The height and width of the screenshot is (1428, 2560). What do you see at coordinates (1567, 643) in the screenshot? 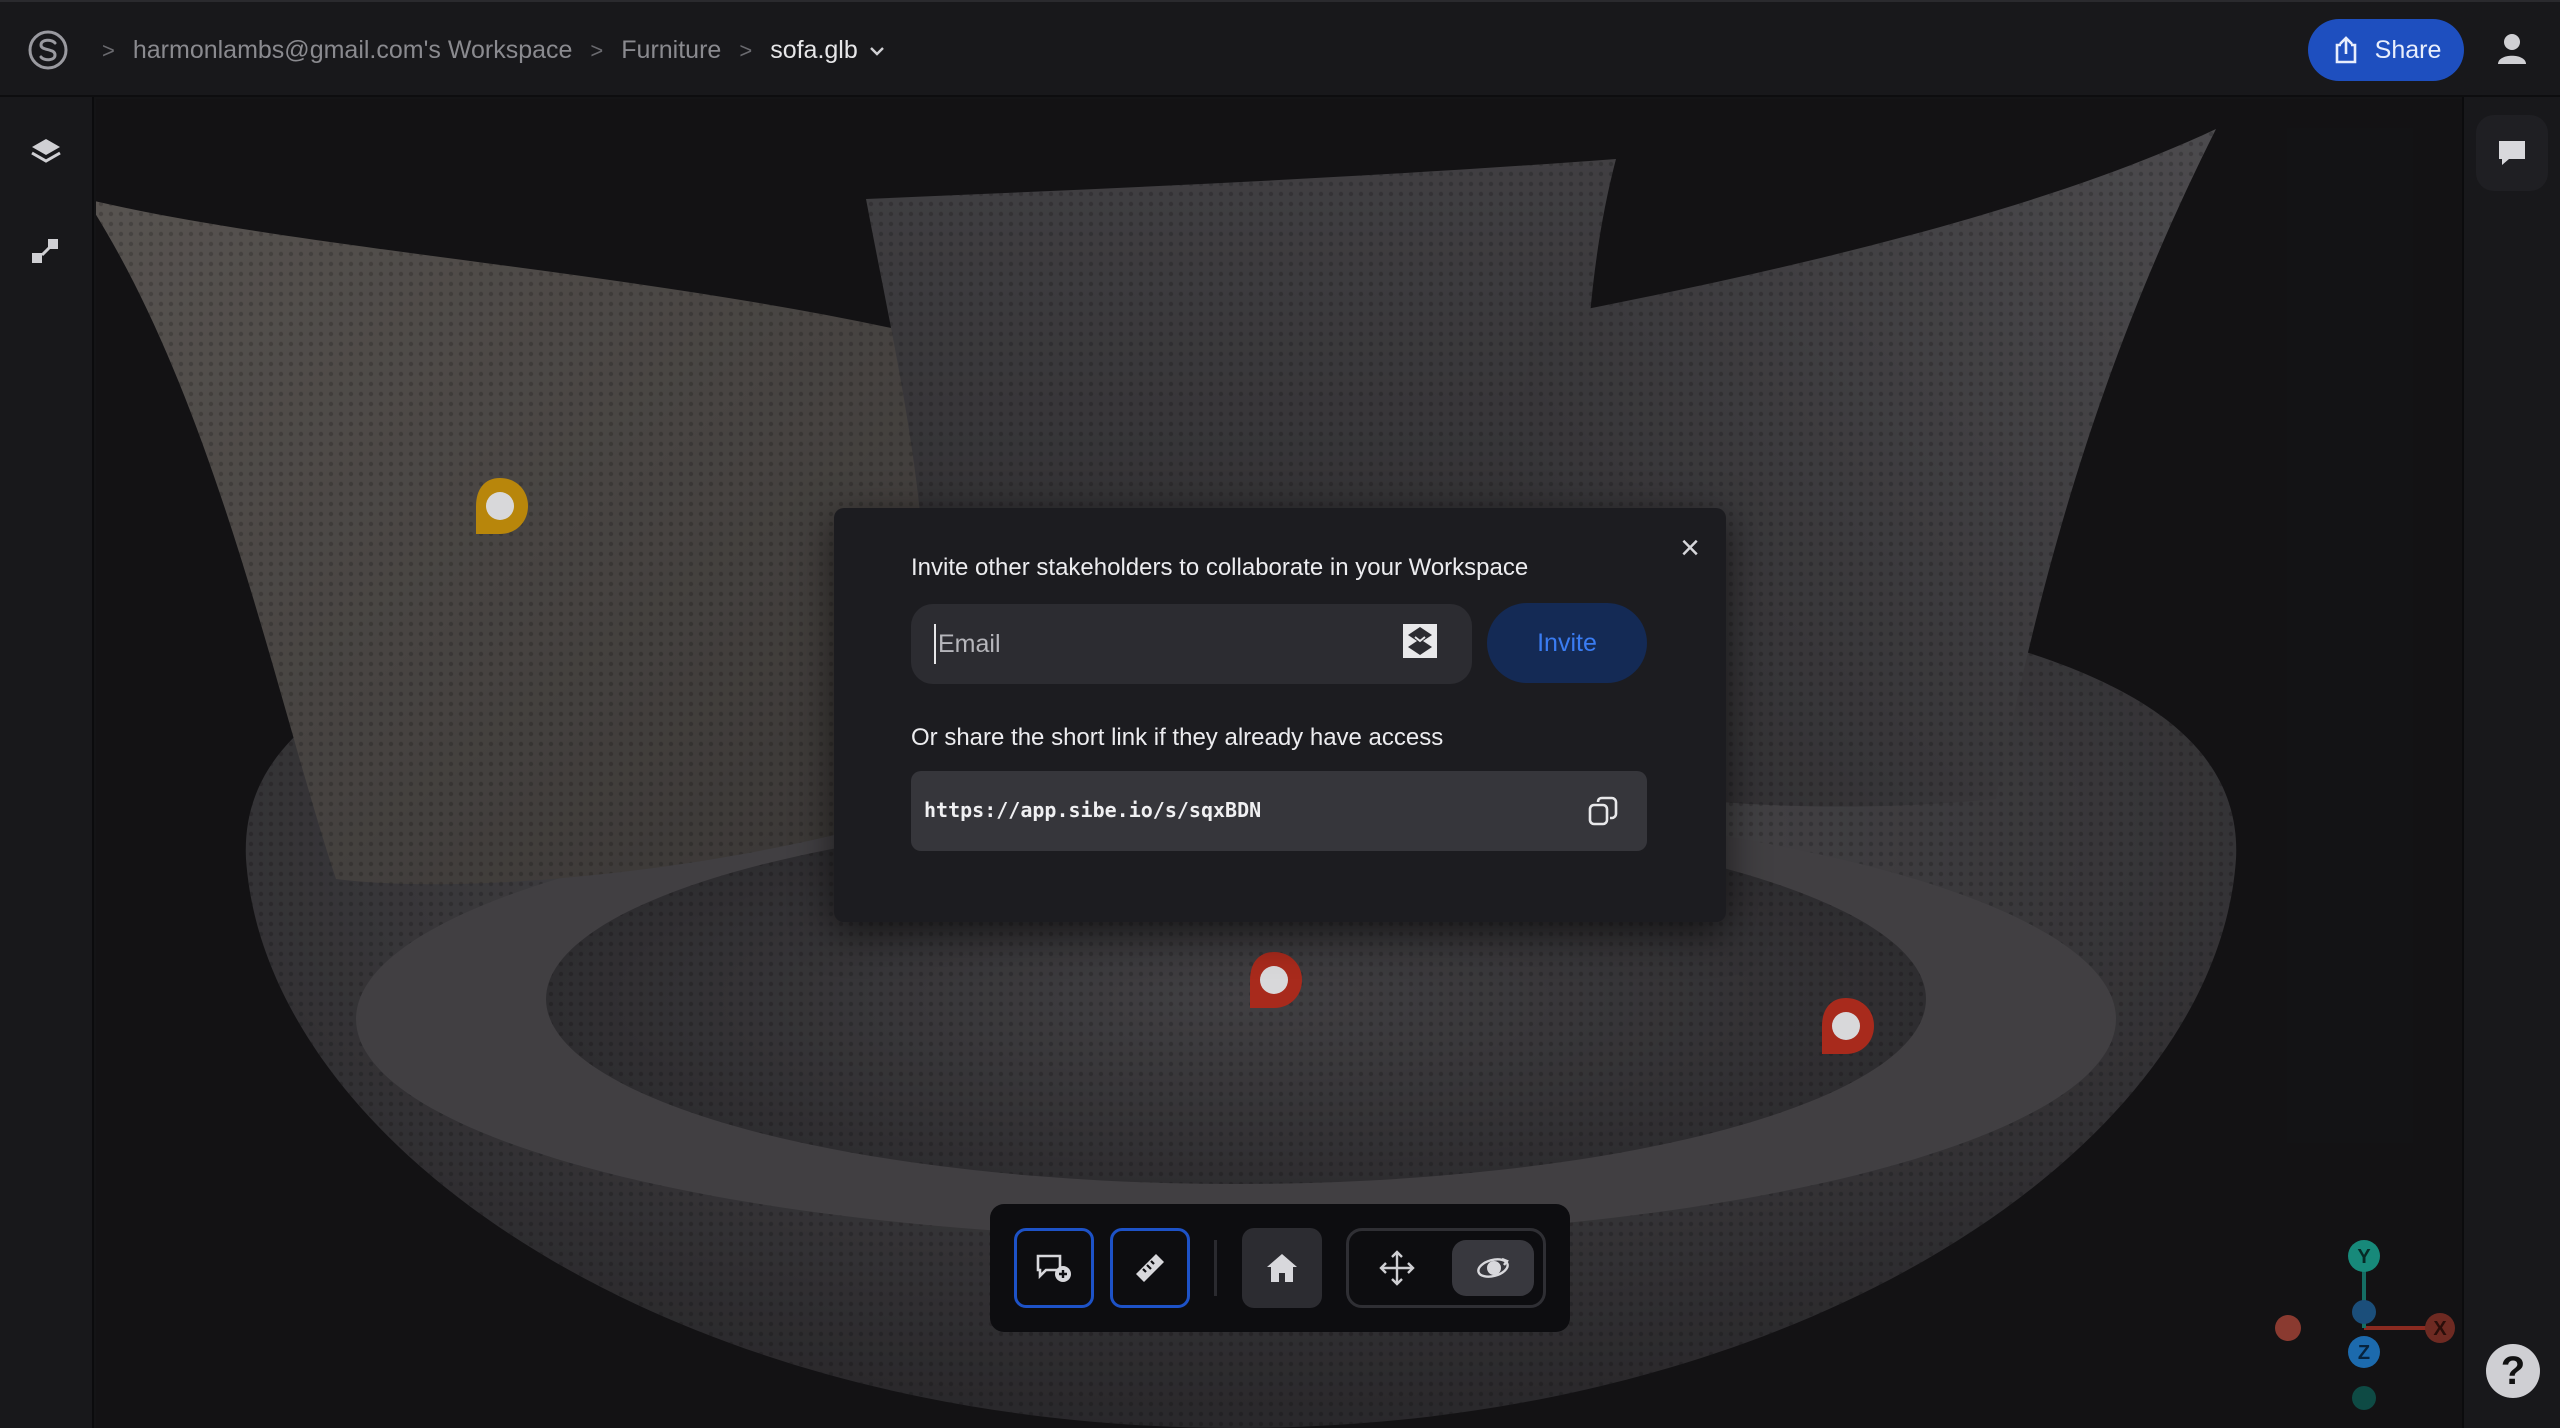
I see `invite-button: Invite` at bounding box center [1567, 643].